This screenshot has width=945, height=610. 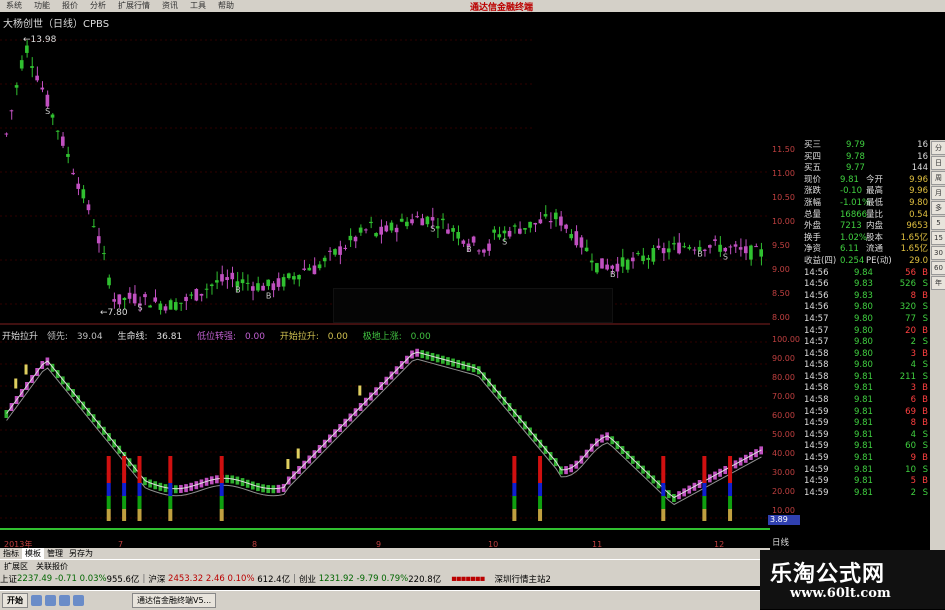 I want to click on desktop-icon, so click(x=50, y=600).